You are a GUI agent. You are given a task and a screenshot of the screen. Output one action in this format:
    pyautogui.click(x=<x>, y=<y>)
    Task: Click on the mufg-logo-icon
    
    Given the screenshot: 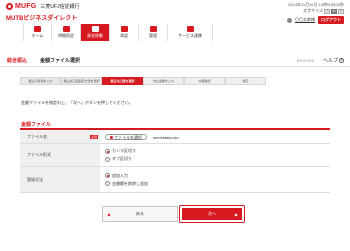 What is the action you would take?
    pyautogui.click(x=9, y=6)
    